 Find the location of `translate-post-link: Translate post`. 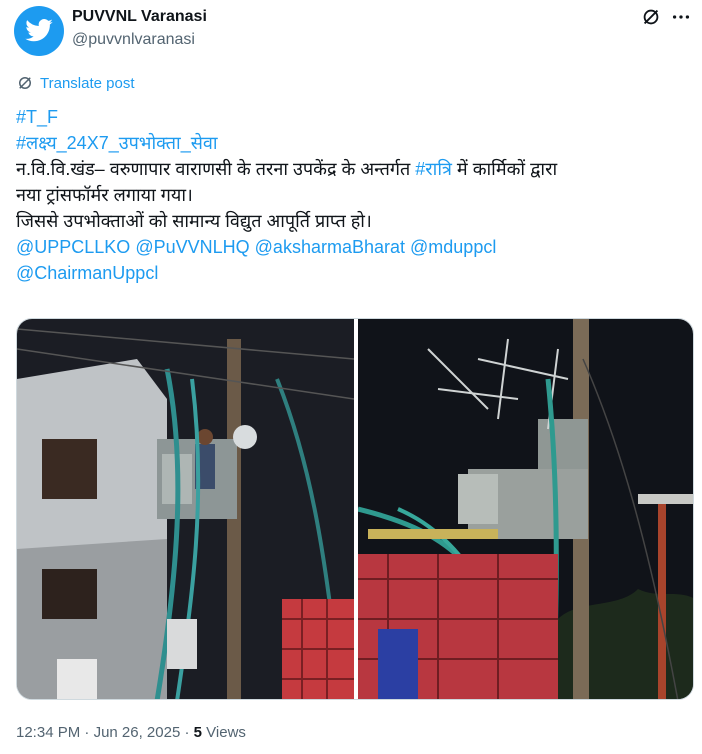

translate-post-link: Translate post is located at coordinates (75, 83).